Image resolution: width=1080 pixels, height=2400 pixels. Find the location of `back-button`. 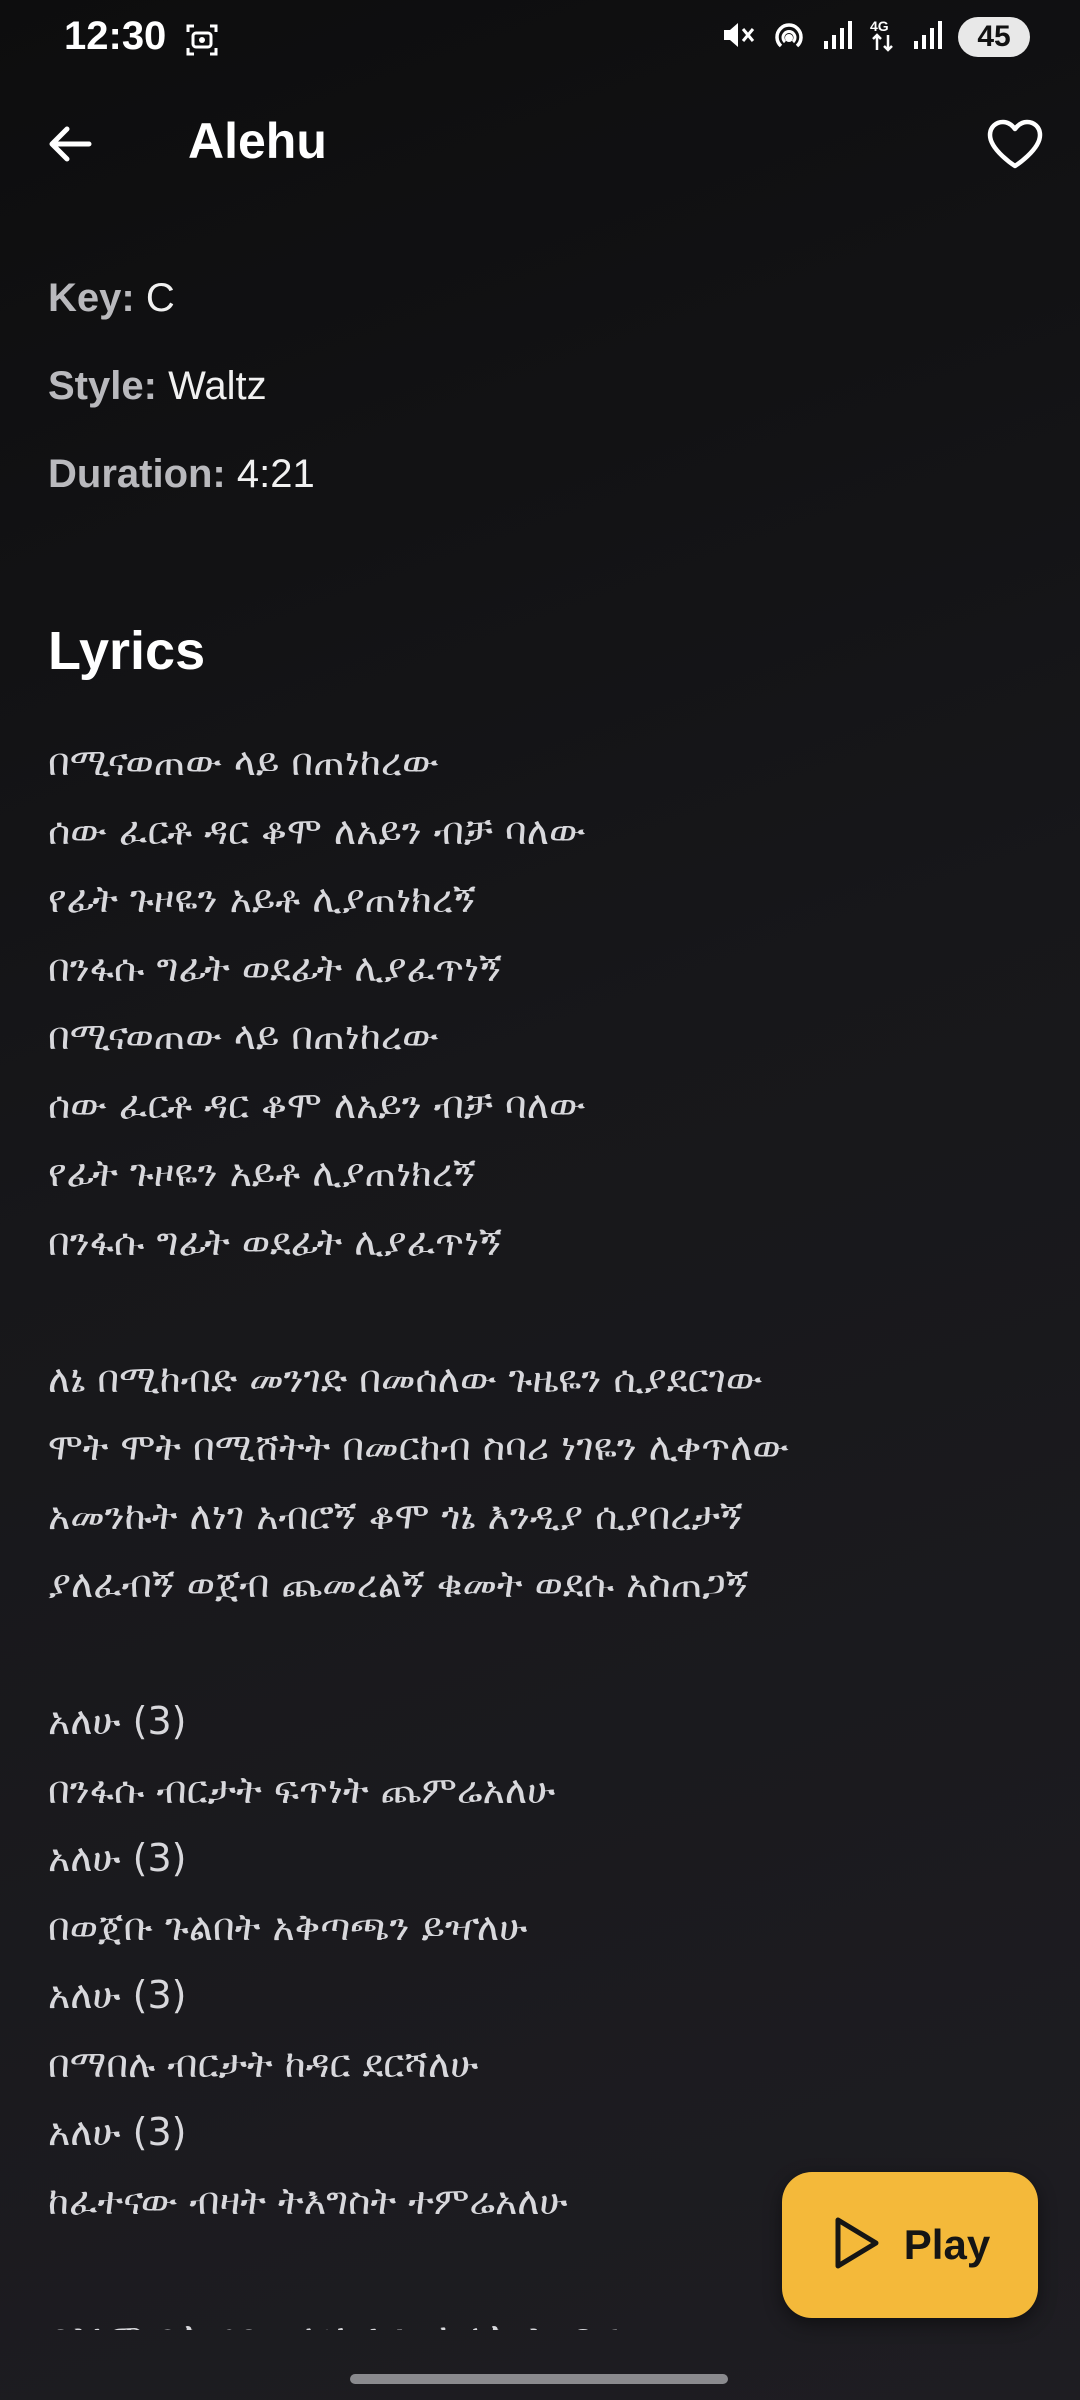

back-button is located at coordinates (70, 146).